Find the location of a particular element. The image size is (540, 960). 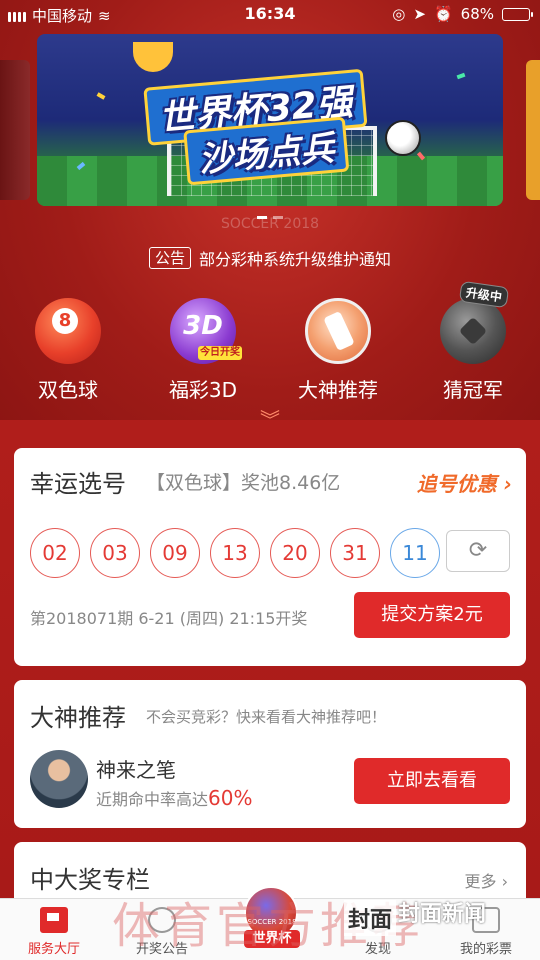

category-shuangseqiu: 8 双色球 is located at coordinates (68, 350).